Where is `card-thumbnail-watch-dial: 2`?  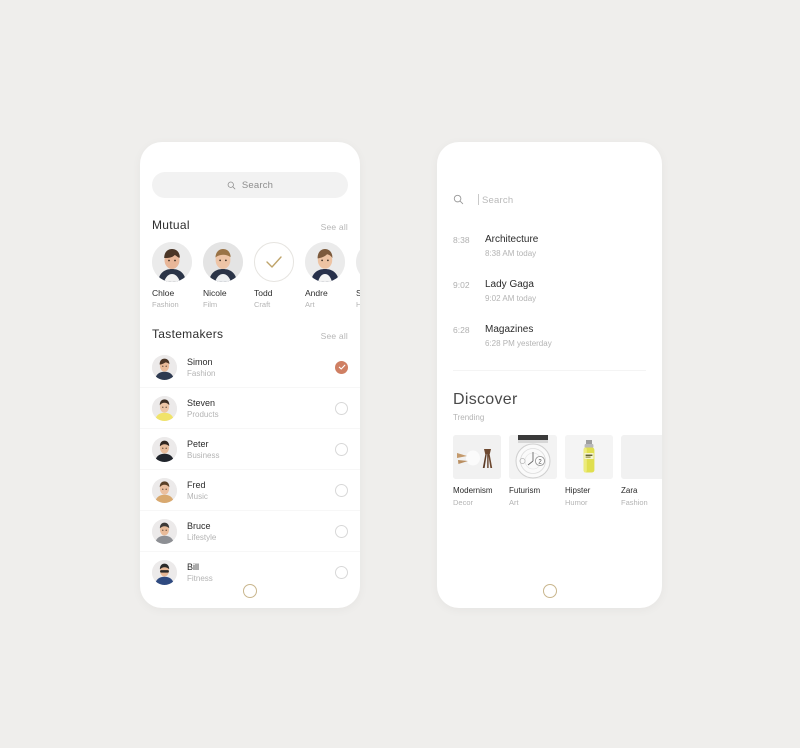
card-thumbnail-watch-dial: 2 is located at coordinates (533, 457).